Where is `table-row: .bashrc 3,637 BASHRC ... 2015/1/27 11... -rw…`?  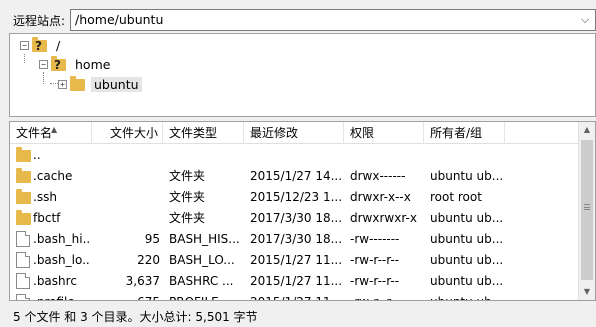 table-row: .bashrc 3,637 BASHRC ... 2015/1/27 11... -rw… is located at coordinates (295, 281).